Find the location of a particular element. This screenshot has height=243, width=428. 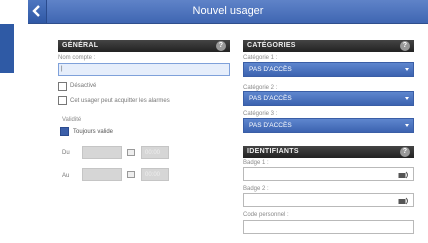

category-2-value: PAS D'ACCÈS is located at coordinates (270, 98).